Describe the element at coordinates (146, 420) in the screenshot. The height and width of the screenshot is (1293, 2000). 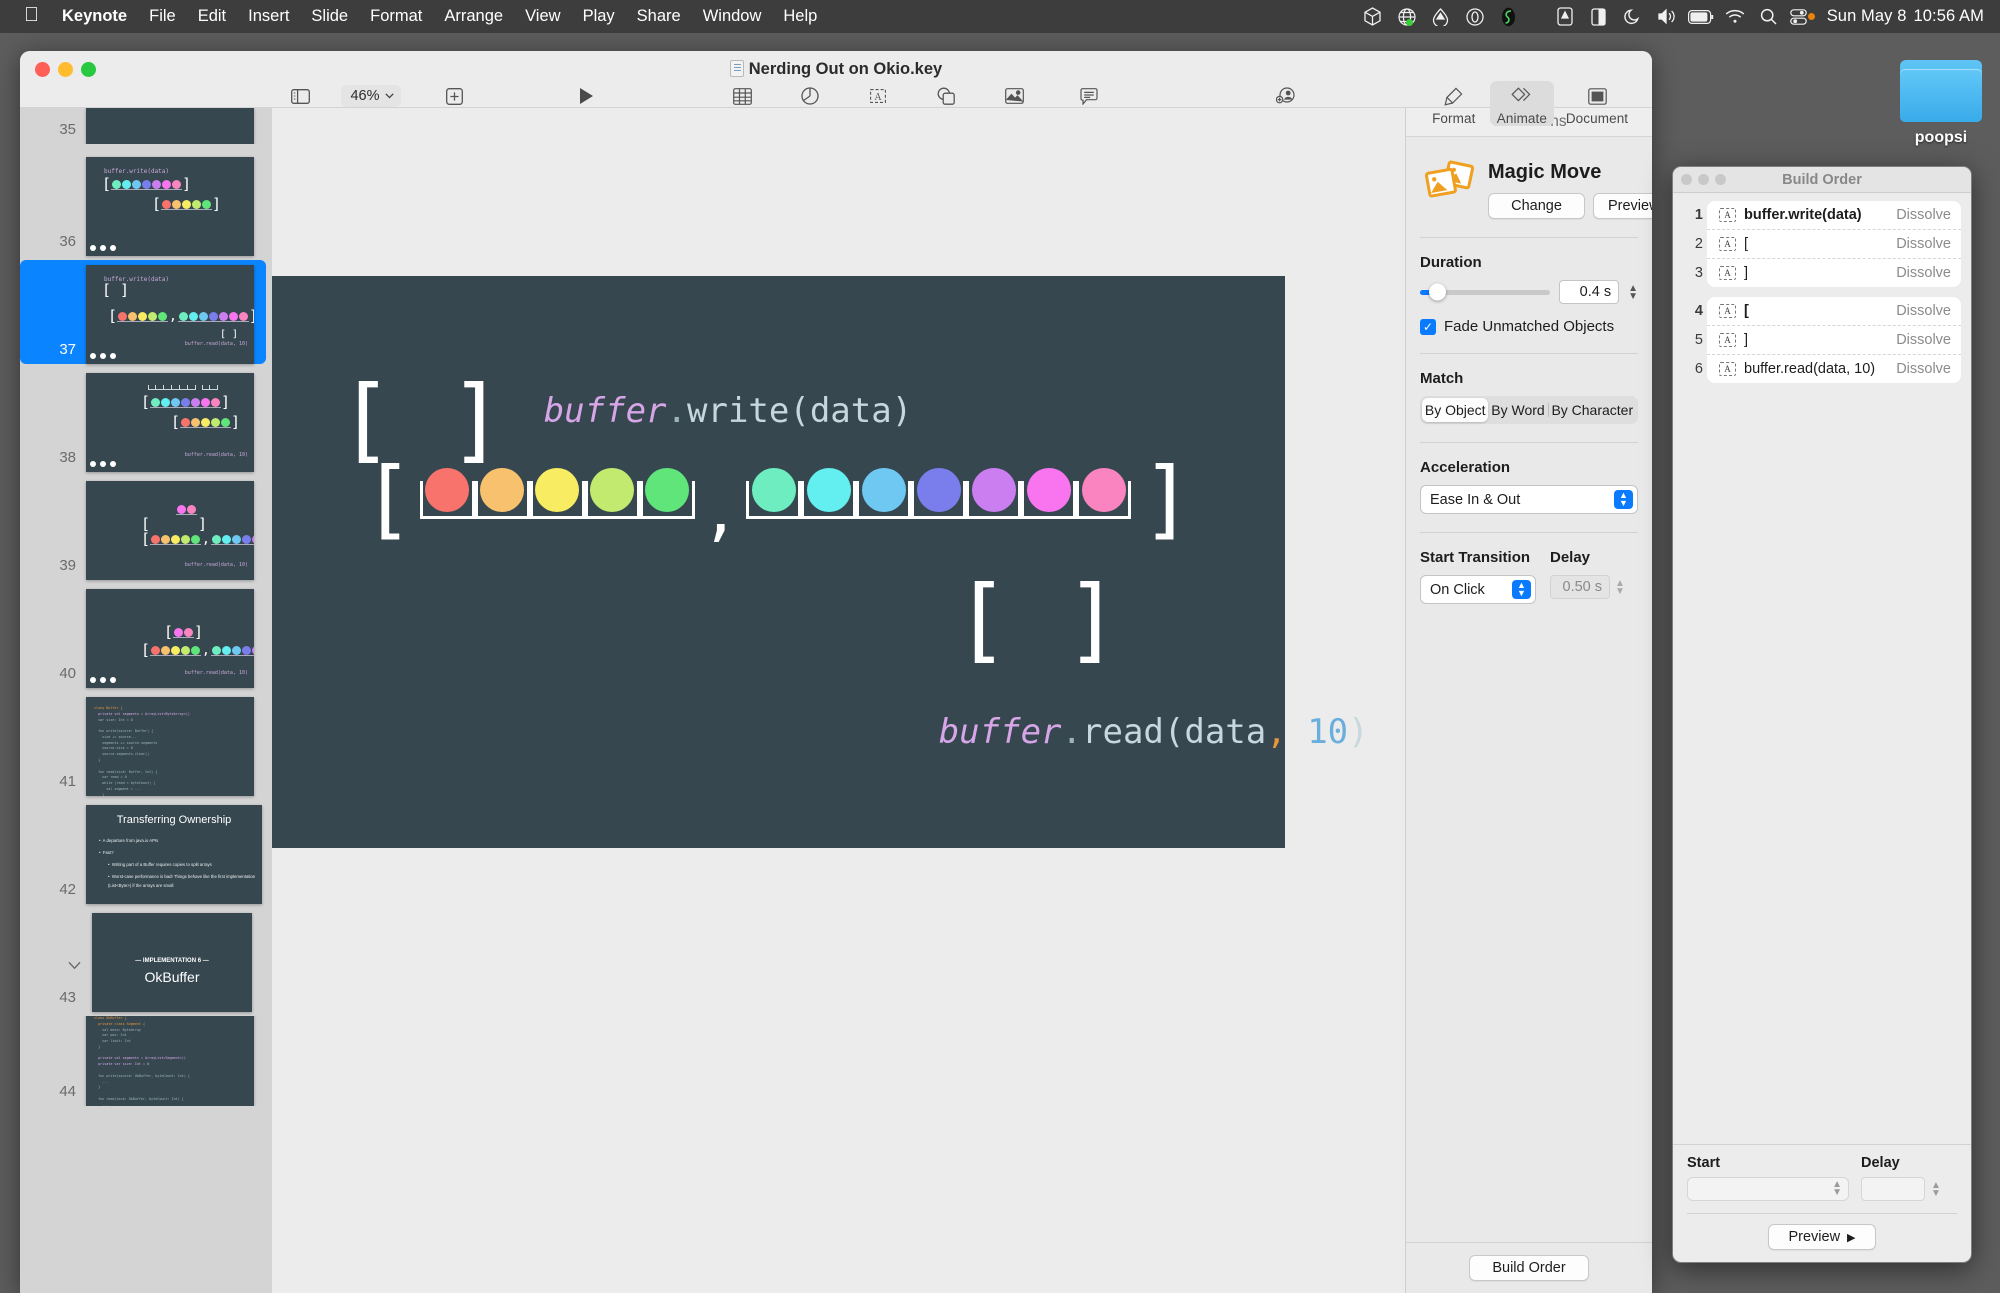
I see `navigator-slide-38: 38 [] [] buffer.read(data, 10)` at that location.